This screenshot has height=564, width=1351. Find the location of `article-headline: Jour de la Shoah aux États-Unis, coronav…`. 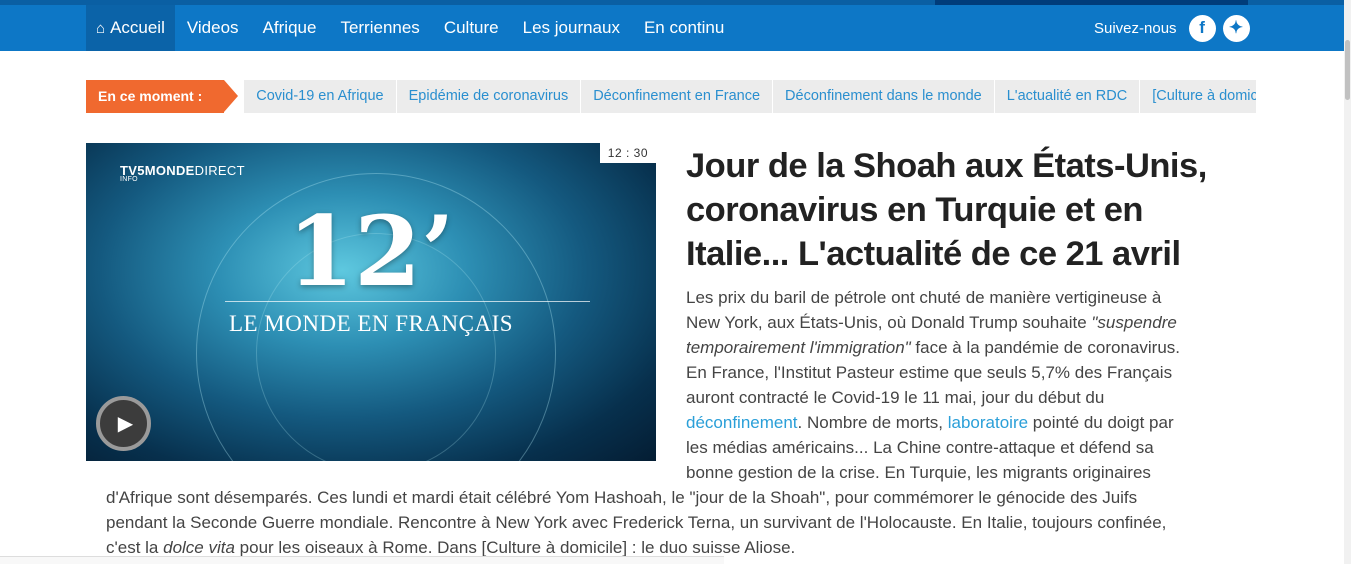

article-headline: Jour de la Shoah aux États-Unis, coronav… is located at coordinates (966, 210).